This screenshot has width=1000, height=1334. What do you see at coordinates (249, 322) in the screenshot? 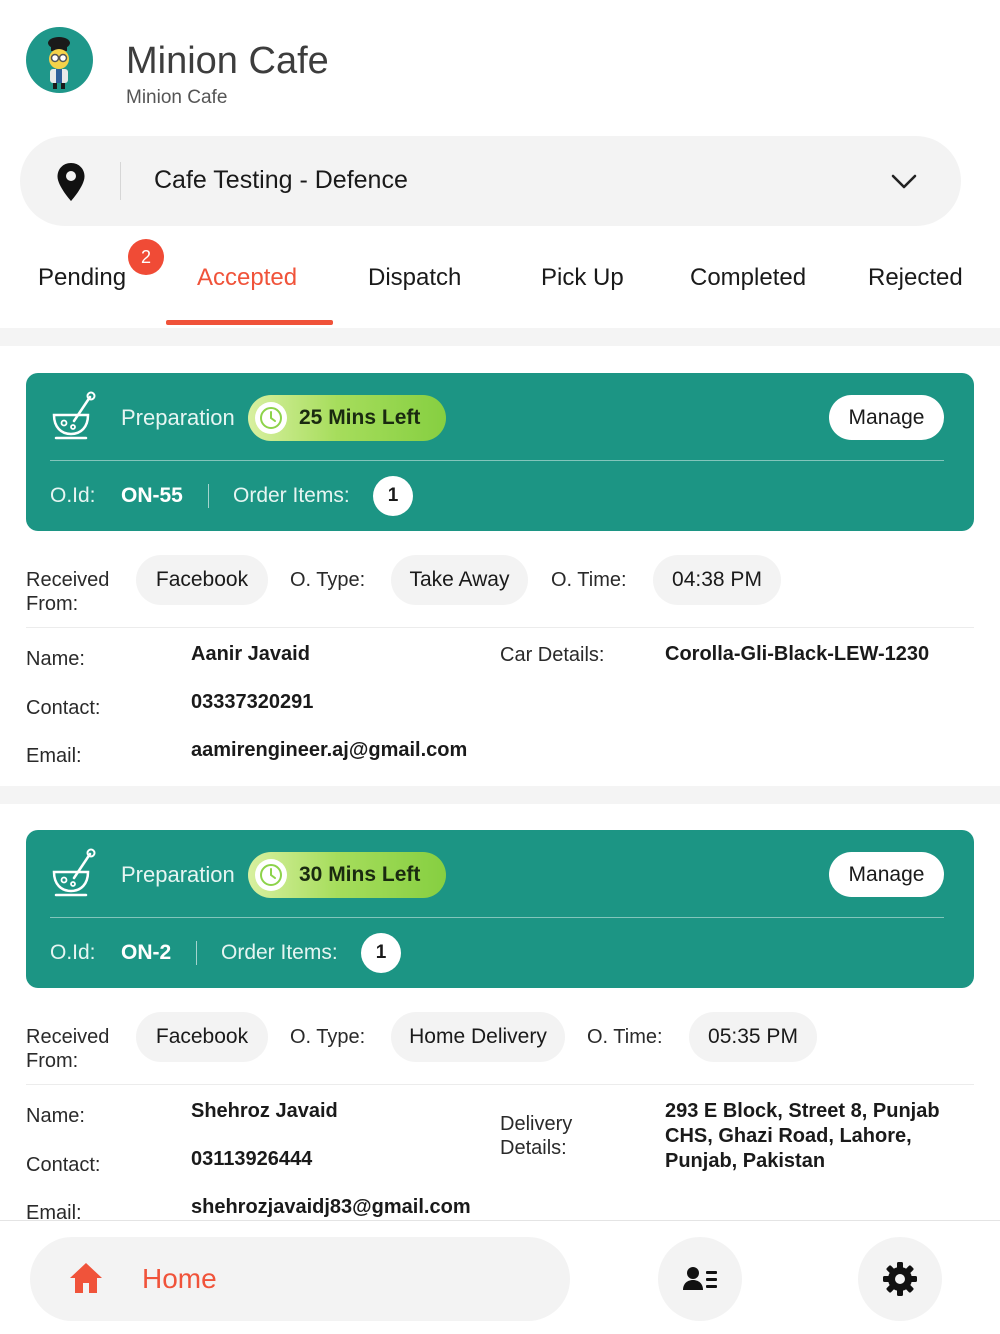
I see `active-tab-indicator` at bounding box center [249, 322].